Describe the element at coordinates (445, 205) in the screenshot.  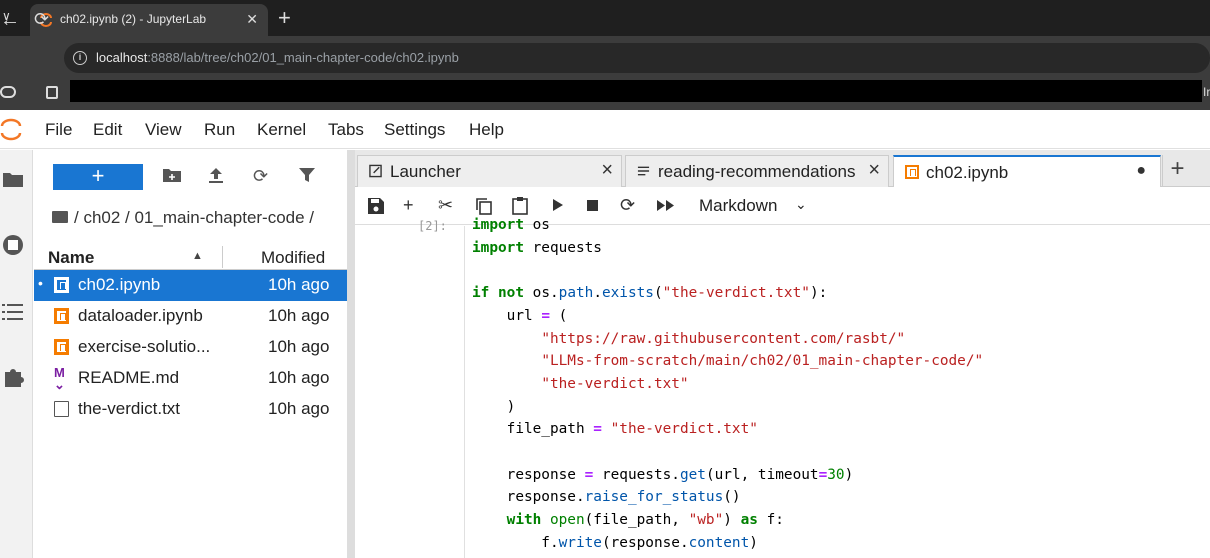
I see `cut-icon: ✂` at that location.